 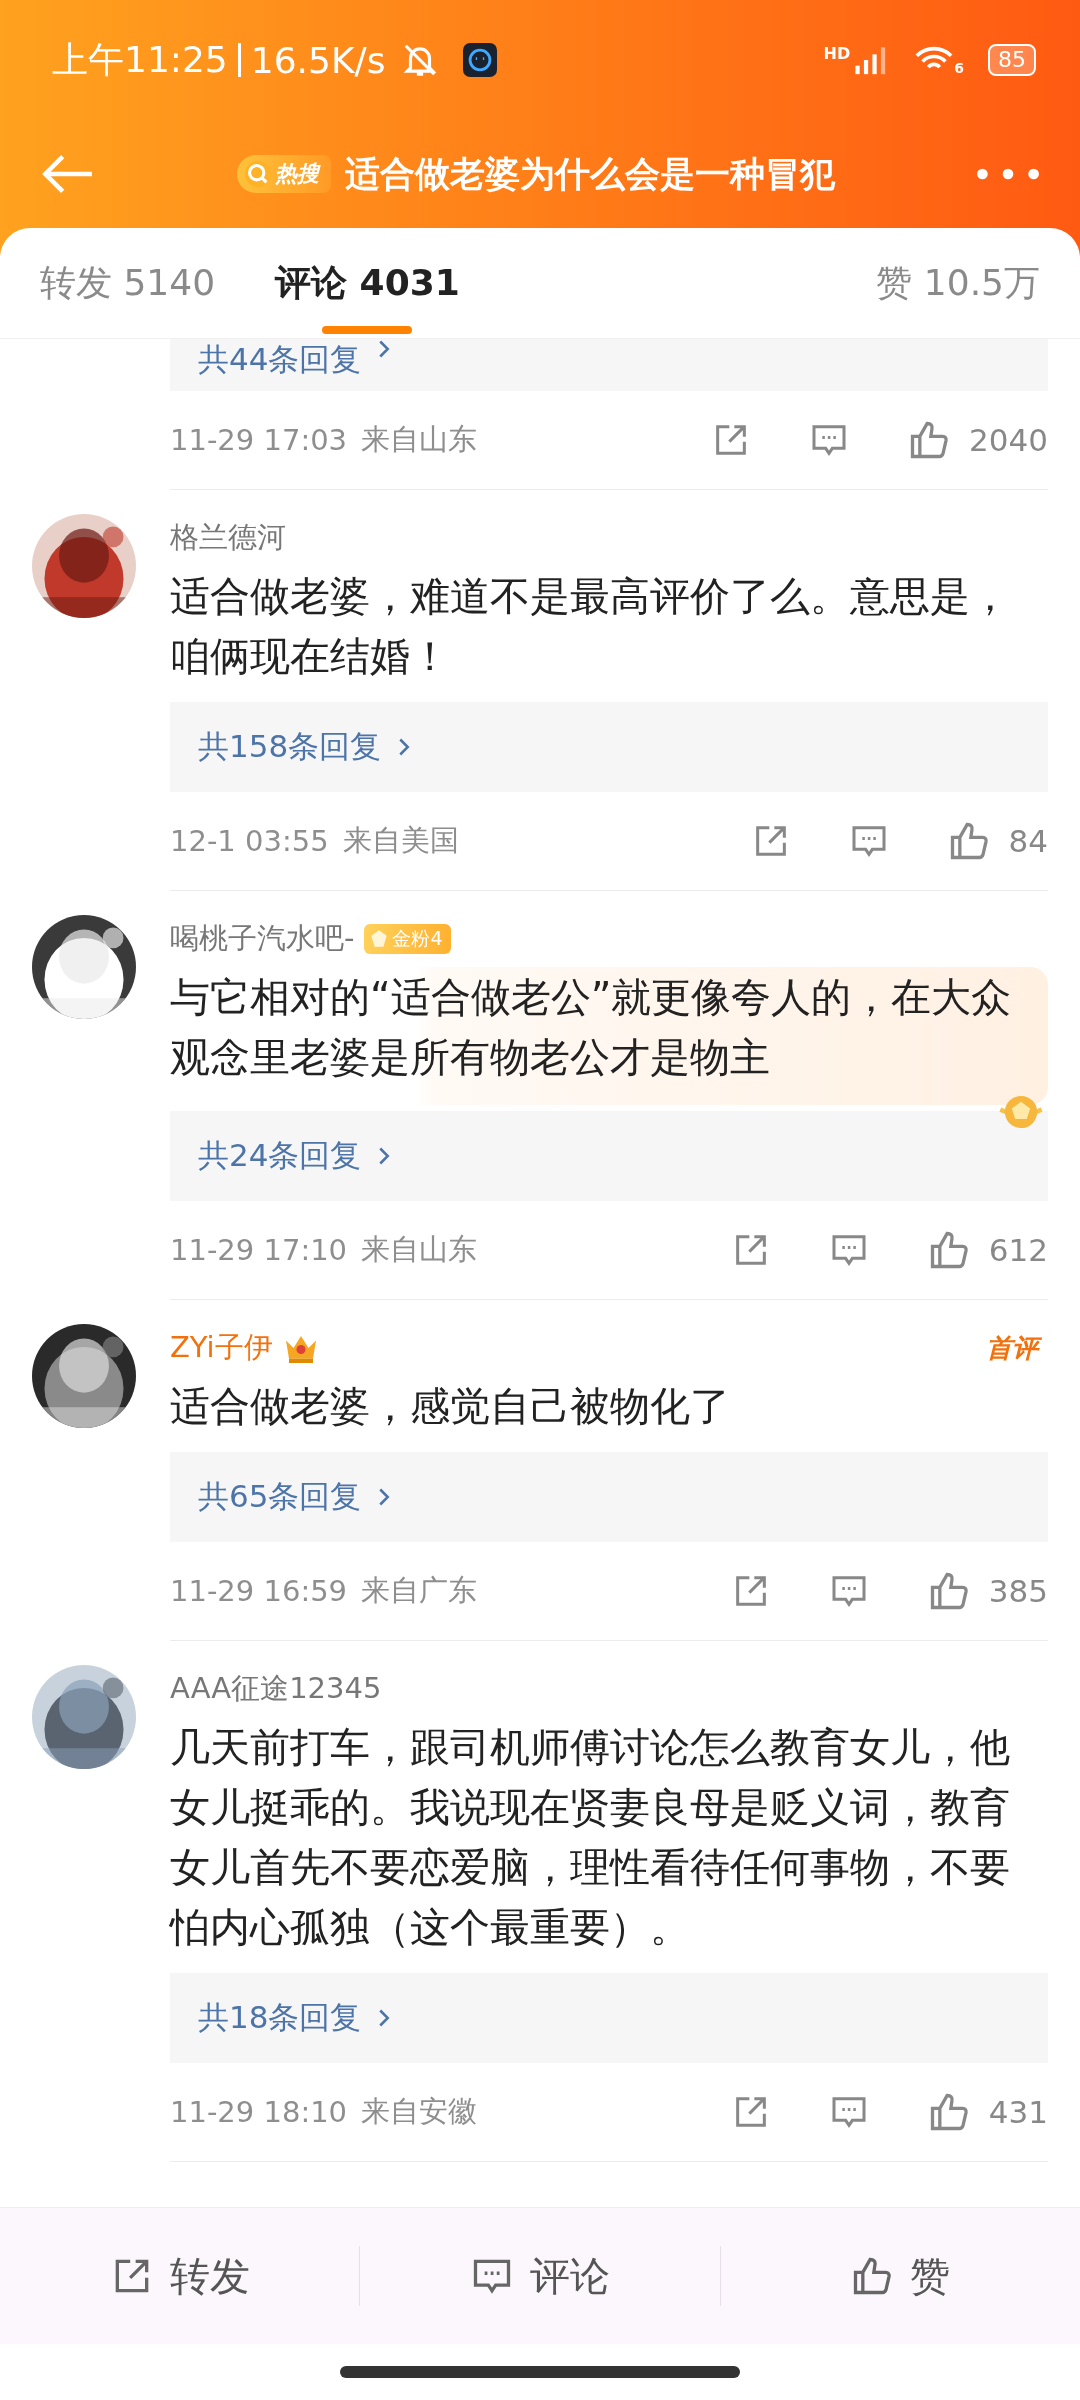 I want to click on username: ZYi子伊, so click(x=221, y=1348).